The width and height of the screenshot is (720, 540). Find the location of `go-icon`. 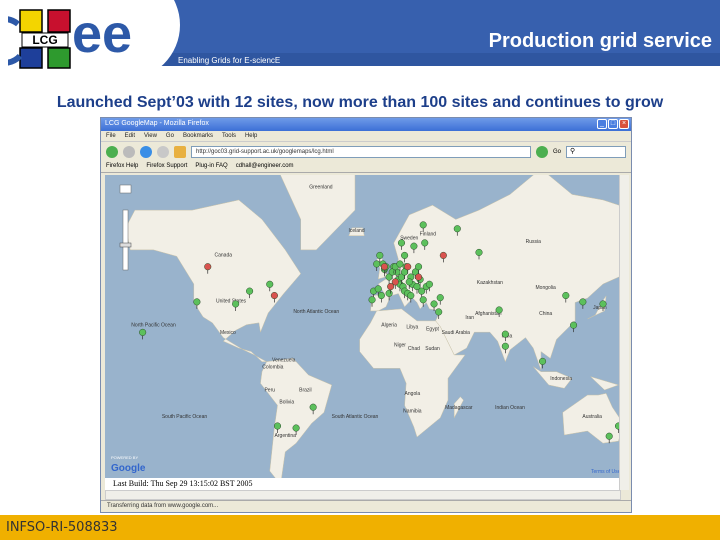

go-icon is located at coordinates (541, 151).